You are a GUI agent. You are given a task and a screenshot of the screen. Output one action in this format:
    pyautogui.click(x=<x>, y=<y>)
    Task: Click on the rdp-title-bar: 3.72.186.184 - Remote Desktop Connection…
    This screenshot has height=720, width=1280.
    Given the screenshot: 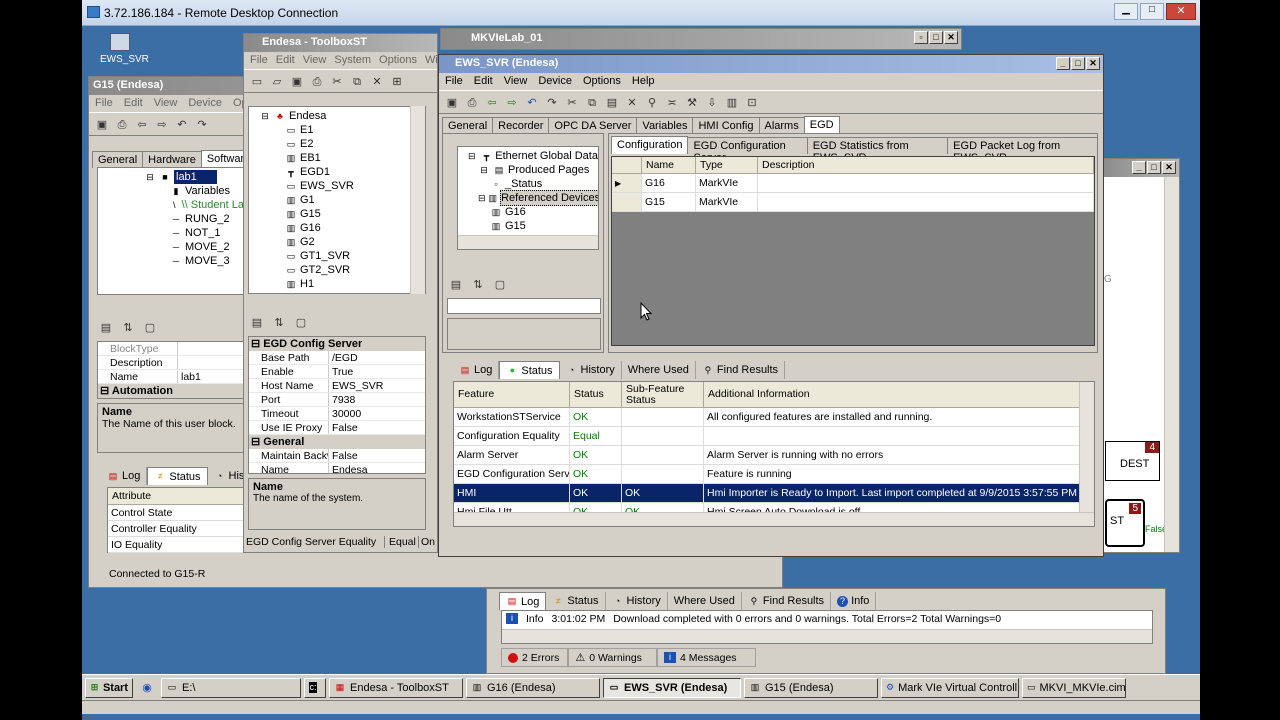 What is the action you would take?
    pyautogui.click(x=641, y=13)
    